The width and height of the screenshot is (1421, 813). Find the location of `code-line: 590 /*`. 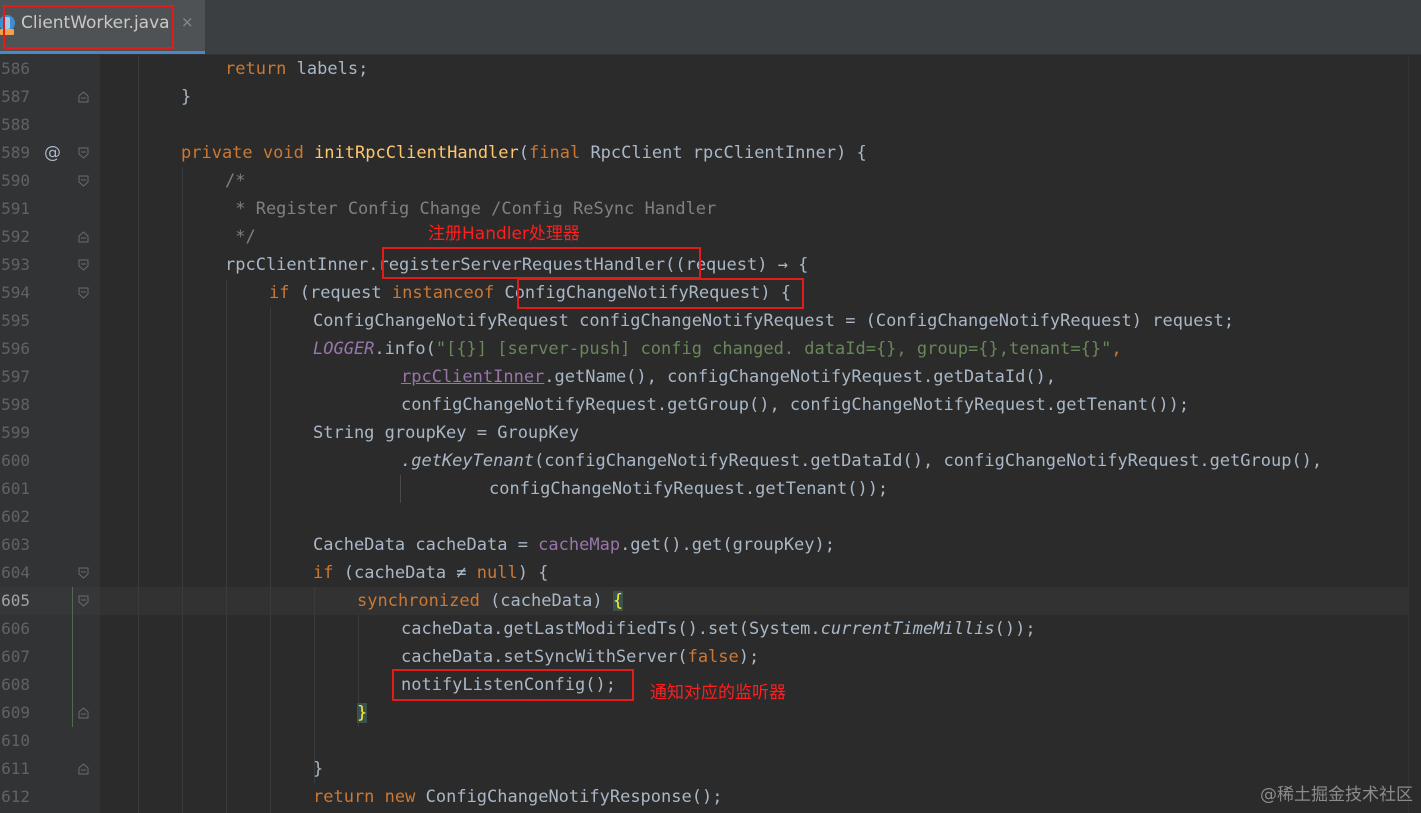

code-line: 590 /* is located at coordinates (710, 181).